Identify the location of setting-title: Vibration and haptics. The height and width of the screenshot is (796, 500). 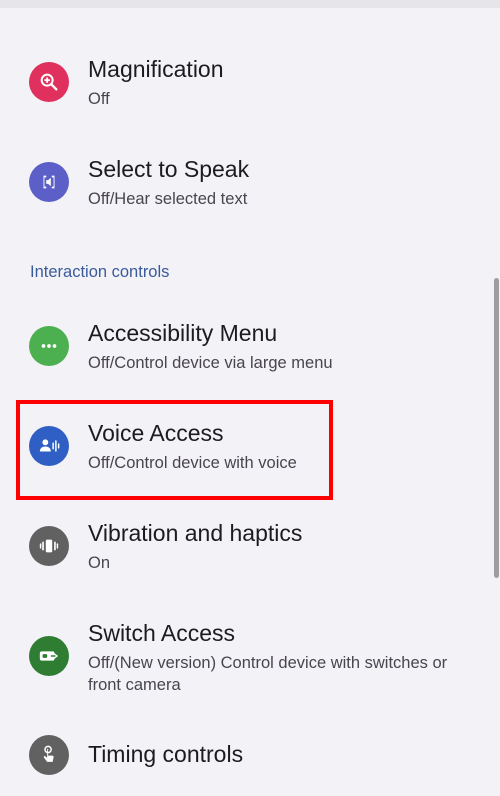
(195, 533).